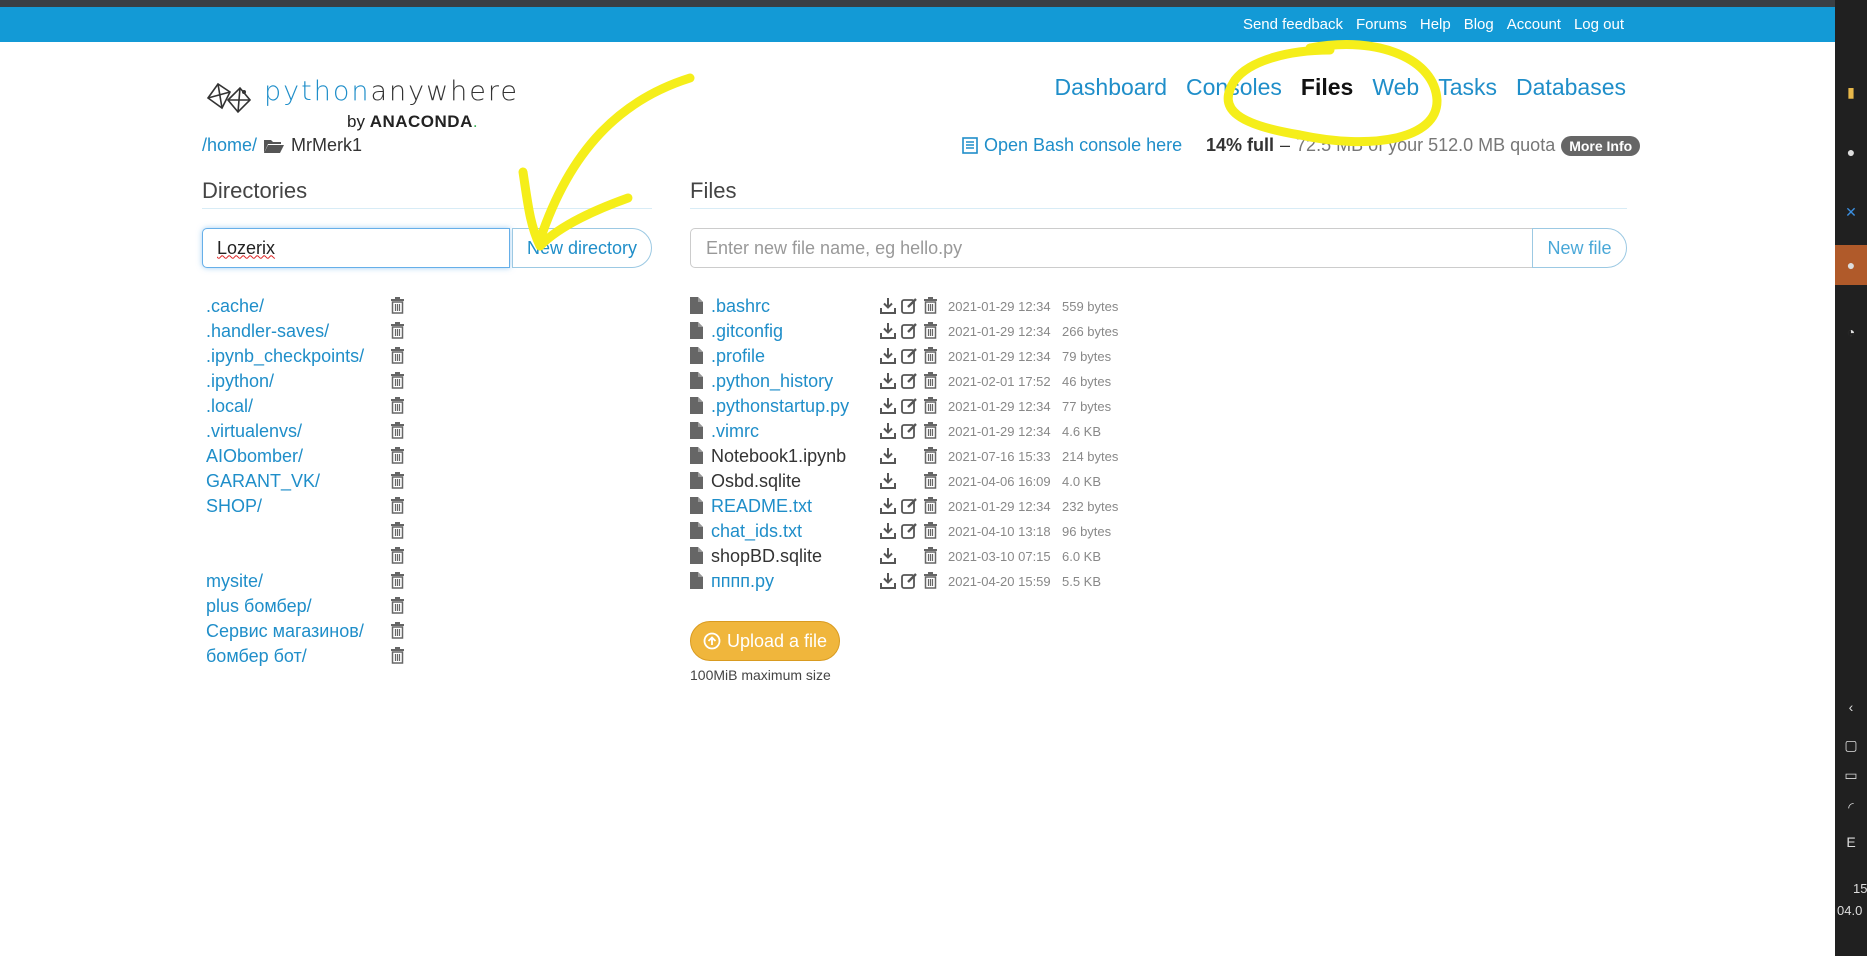 The width and height of the screenshot is (1867, 956). I want to click on directory-link: AIObomber/, so click(254, 456).